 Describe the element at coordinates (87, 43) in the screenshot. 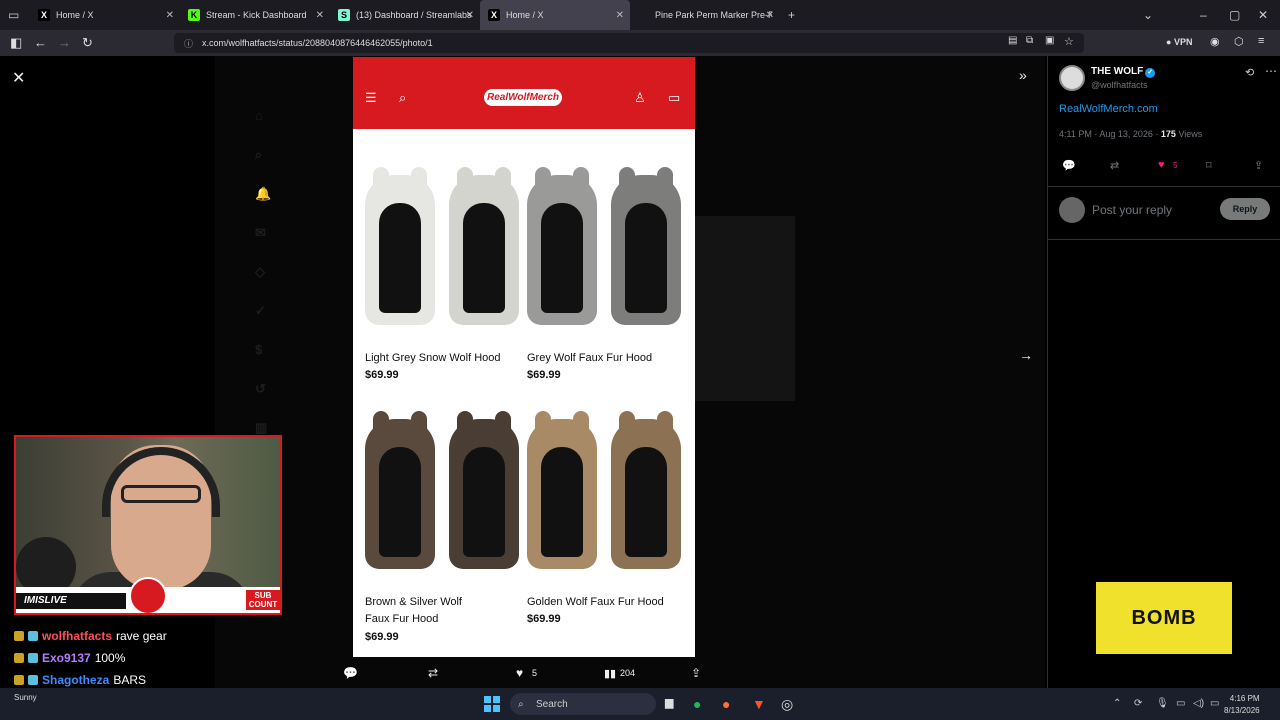

I see `reload-button: ↻` at that location.